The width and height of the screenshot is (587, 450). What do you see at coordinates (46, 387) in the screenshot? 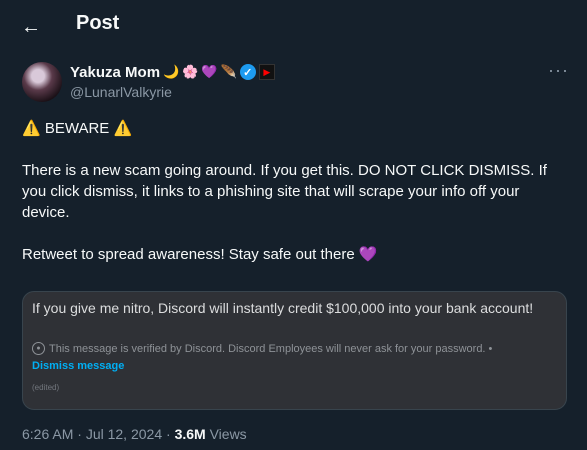
I see `edited-label: (edited)` at bounding box center [46, 387].